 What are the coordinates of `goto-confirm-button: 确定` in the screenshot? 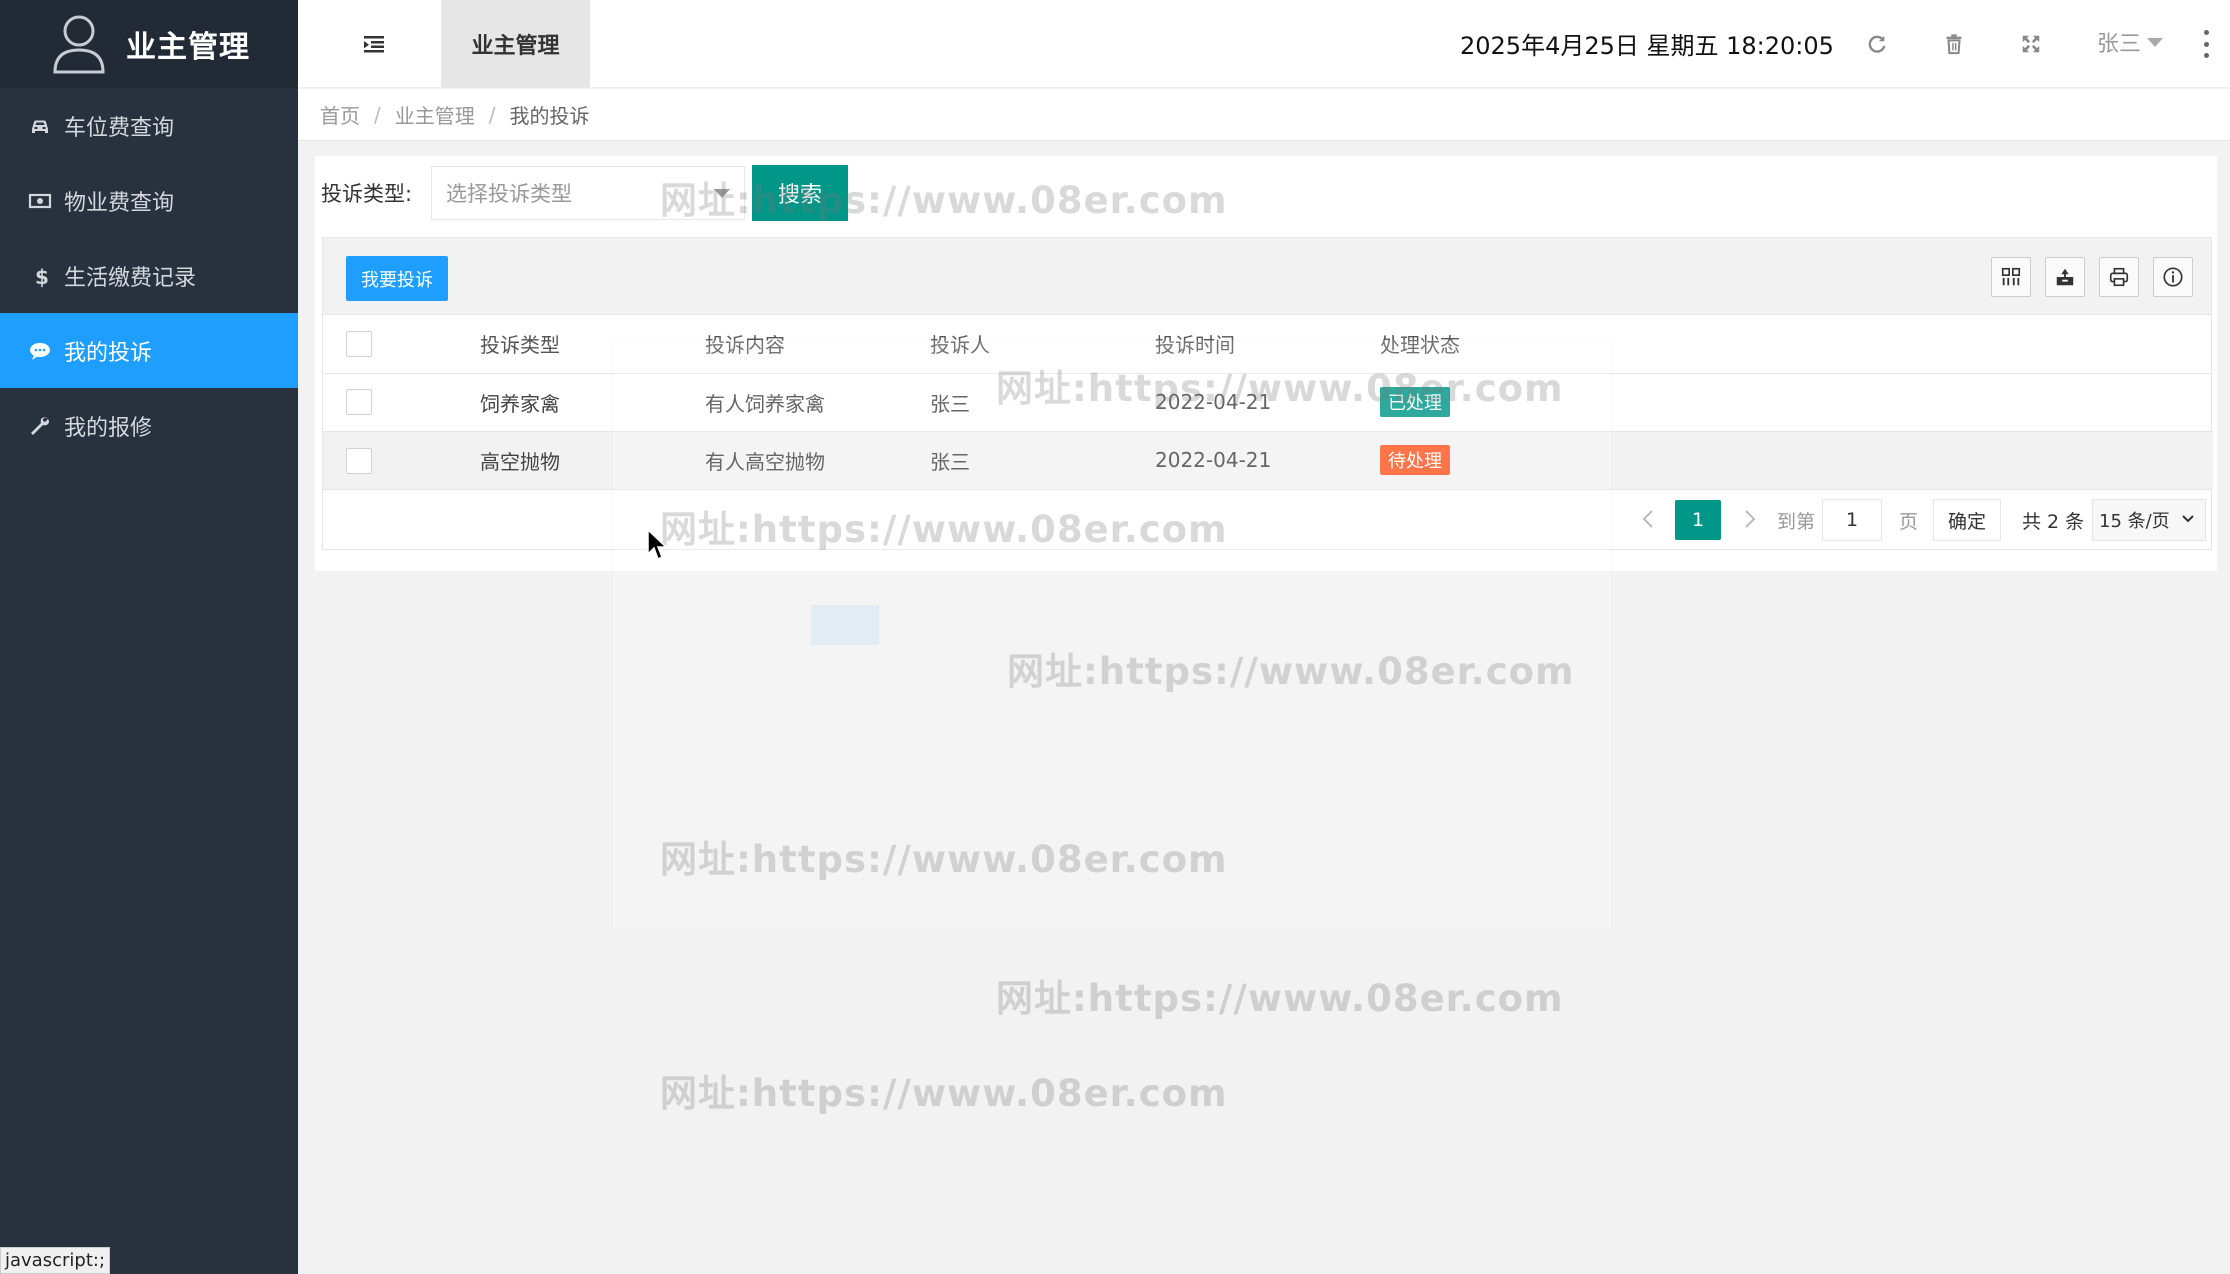 It's located at (1967, 520).